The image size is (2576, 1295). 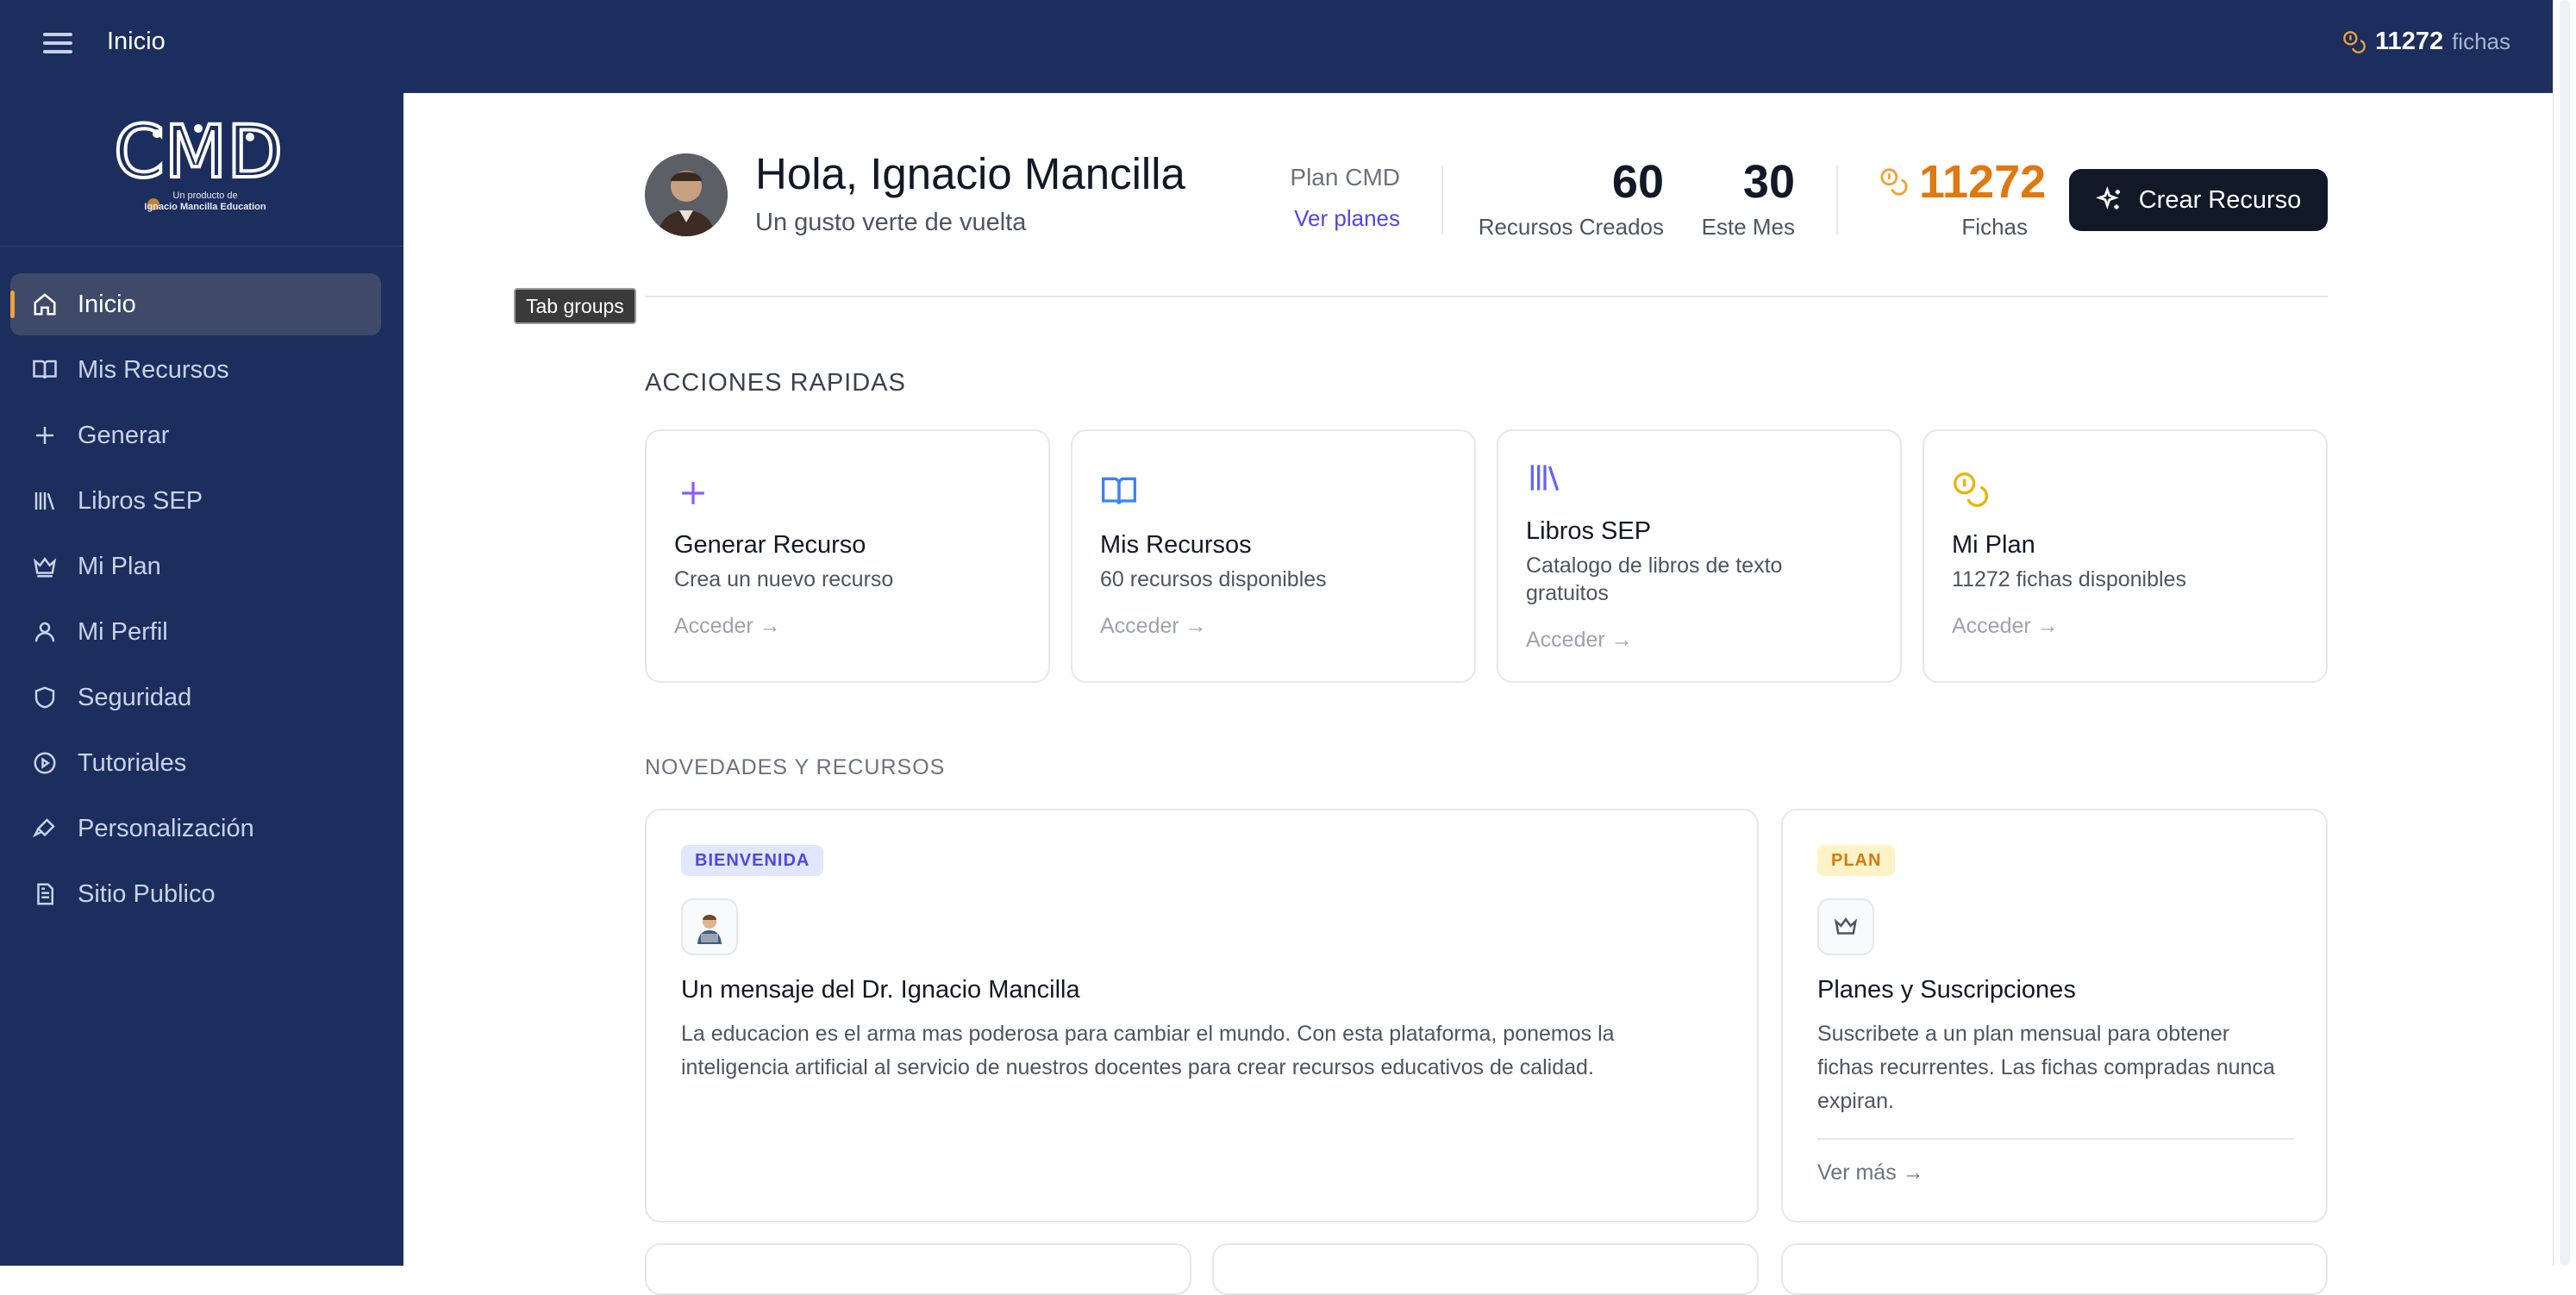 What do you see at coordinates (2409, 41) in the screenshot?
I see `topbar-tokens-value: 11272` at bounding box center [2409, 41].